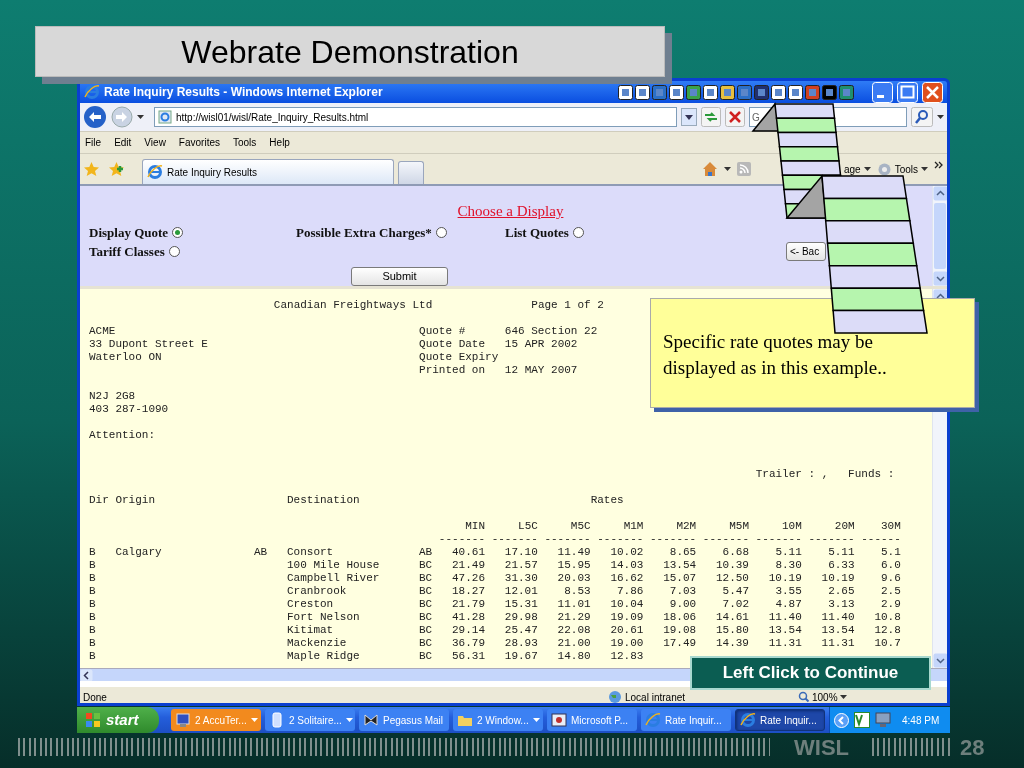 The height and width of the screenshot is (768, 1024). Describe the element at coordinates (788, 604) in the screenshot. I see `table-cell-text: 4.87` at that location.